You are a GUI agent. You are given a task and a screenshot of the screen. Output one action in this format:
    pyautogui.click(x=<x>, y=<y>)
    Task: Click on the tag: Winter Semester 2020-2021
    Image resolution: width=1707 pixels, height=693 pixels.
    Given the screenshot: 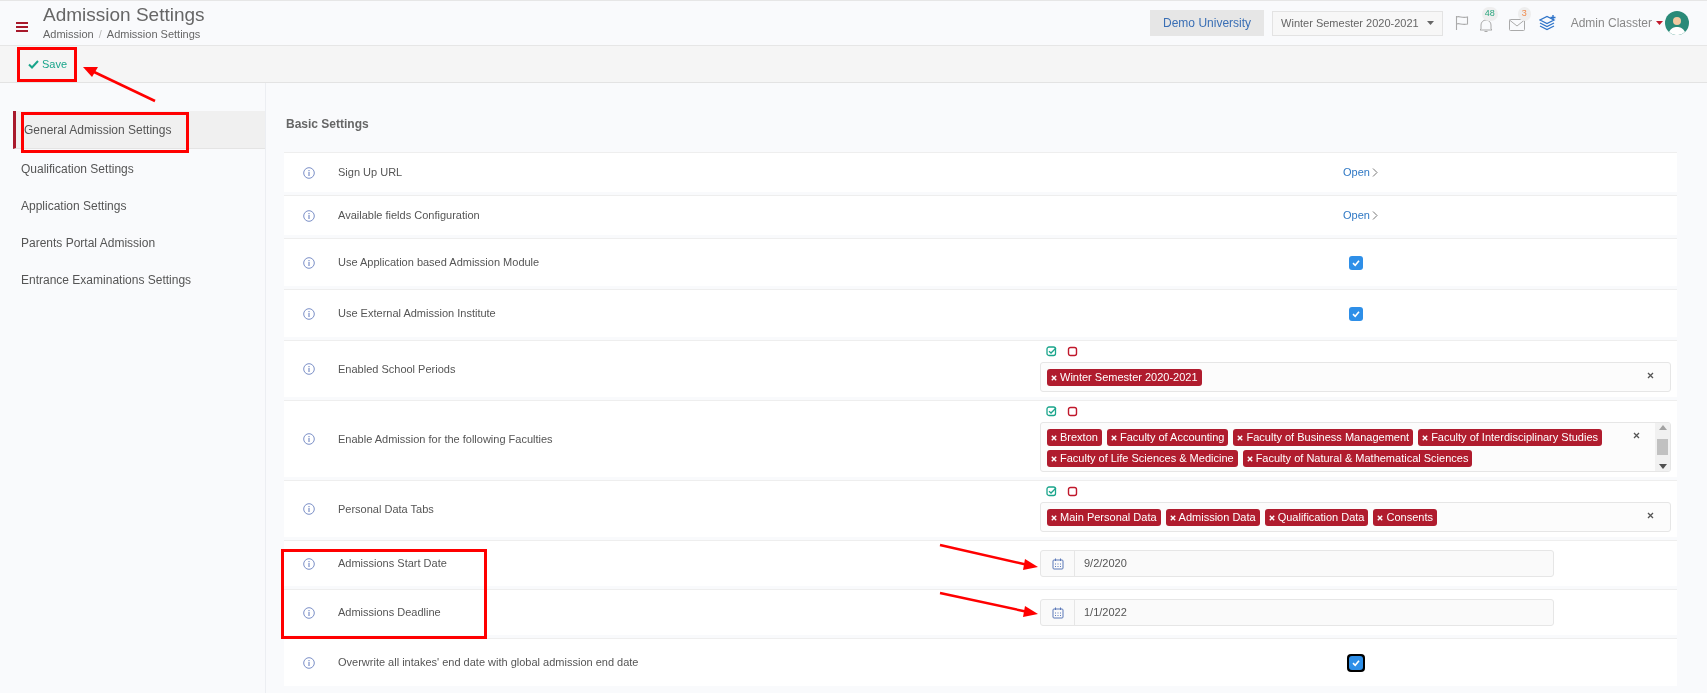 What is the action you would take?
    pyautogui.click(x=1124, y=377)
    